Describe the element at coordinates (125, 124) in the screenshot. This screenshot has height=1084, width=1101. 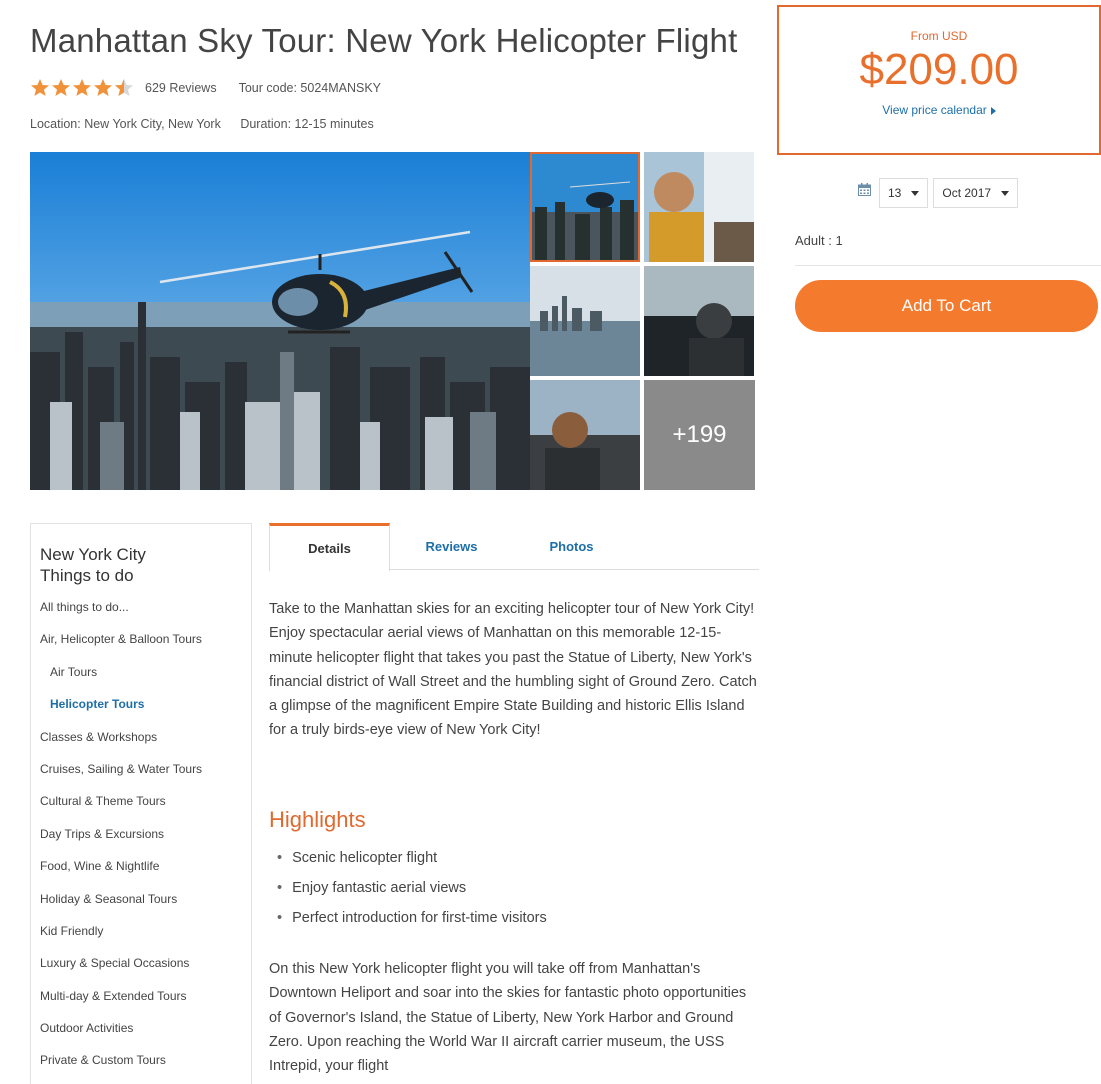
I see `location: Location: New York City, New York` at that location.